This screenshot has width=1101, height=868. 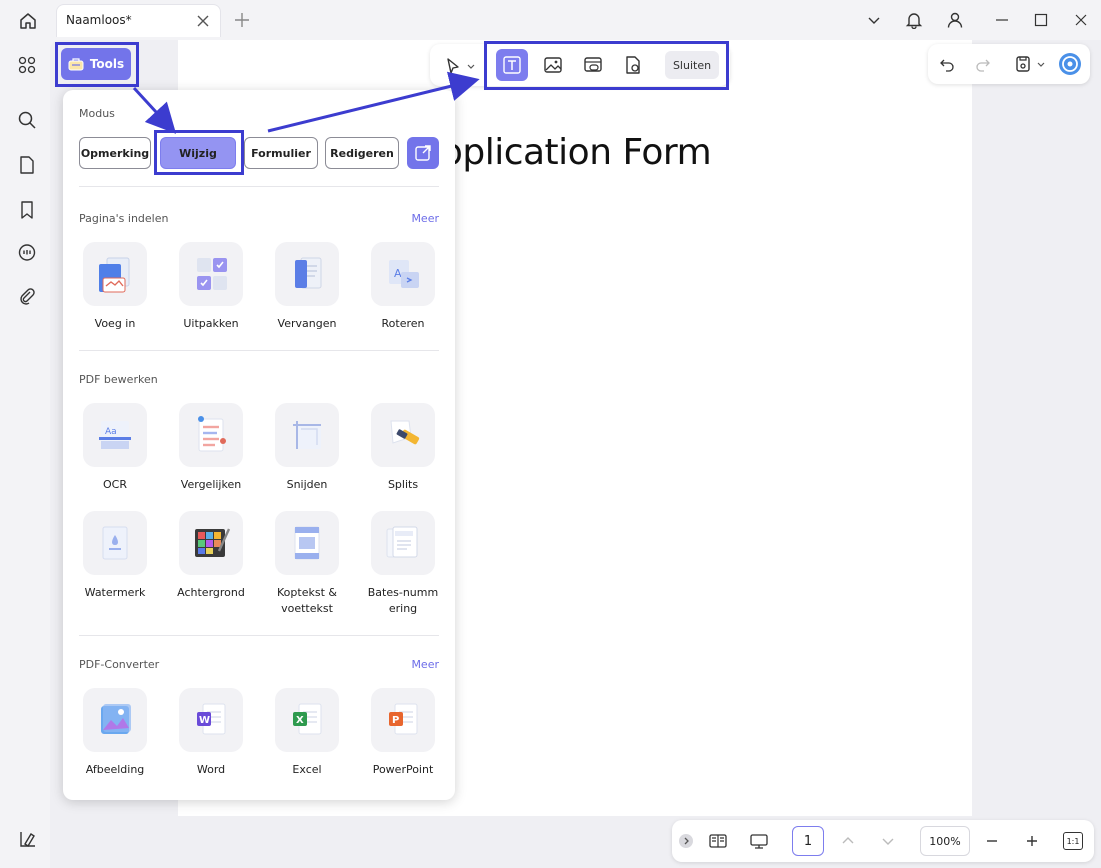 I want to click on modus-label: Modus, so click(x=97, y=113).